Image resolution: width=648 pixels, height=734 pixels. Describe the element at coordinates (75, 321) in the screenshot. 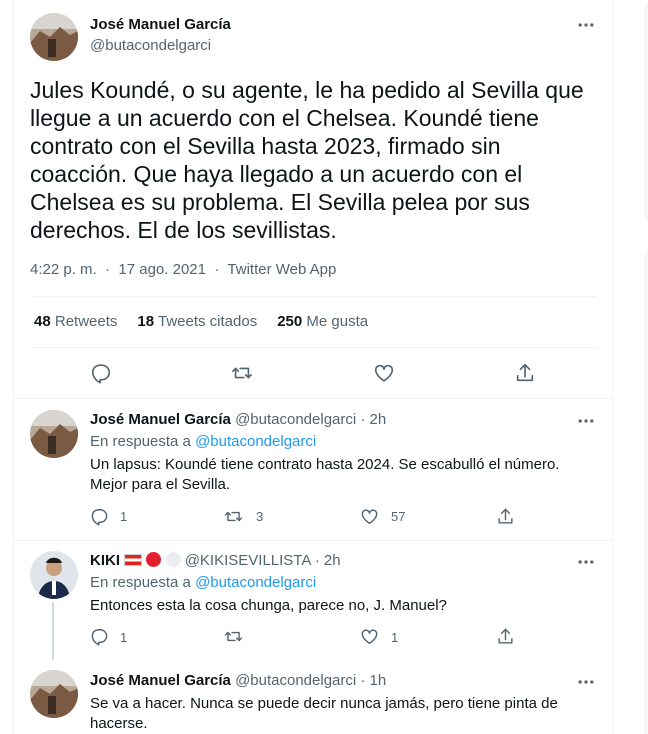

I see `retweets-stat: 48 Retweets` at that location.